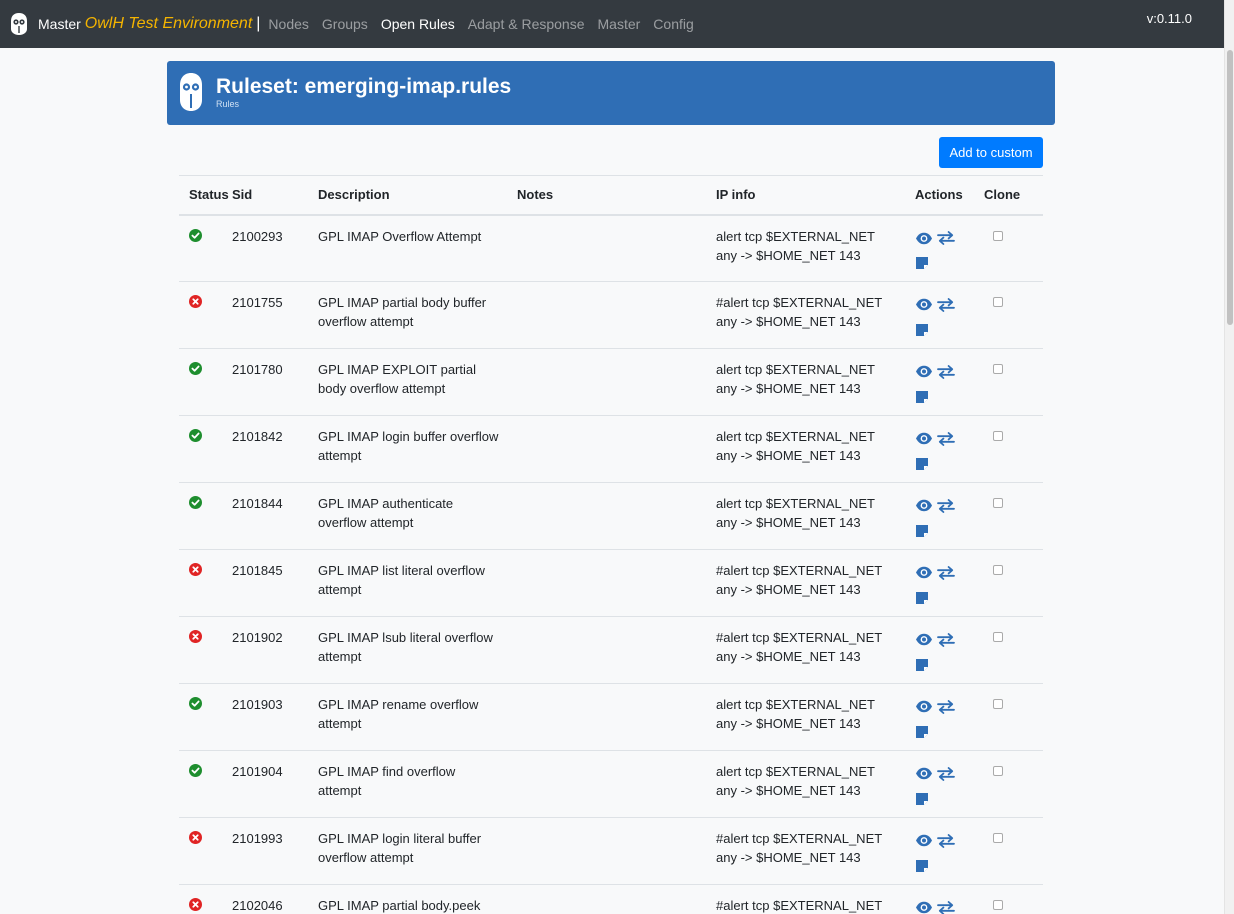  I want to click on page-scrollbar, so click(1229, 457).